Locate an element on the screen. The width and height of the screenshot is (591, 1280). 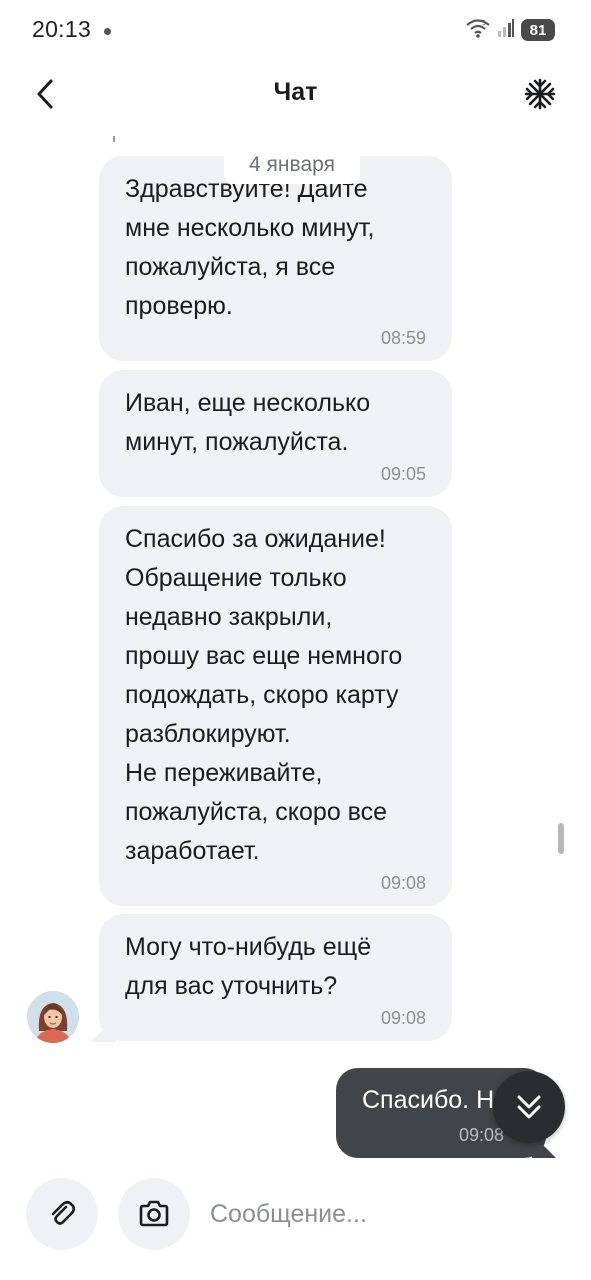
scroll-edge-mark is located at coordinates (114, 139).